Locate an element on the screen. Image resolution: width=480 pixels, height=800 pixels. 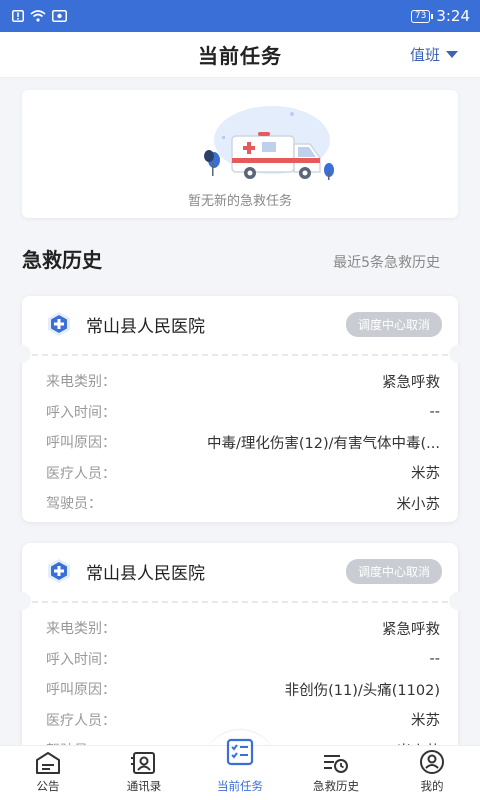
tab-label: 急救历史 is located at coordinates (336, 786).